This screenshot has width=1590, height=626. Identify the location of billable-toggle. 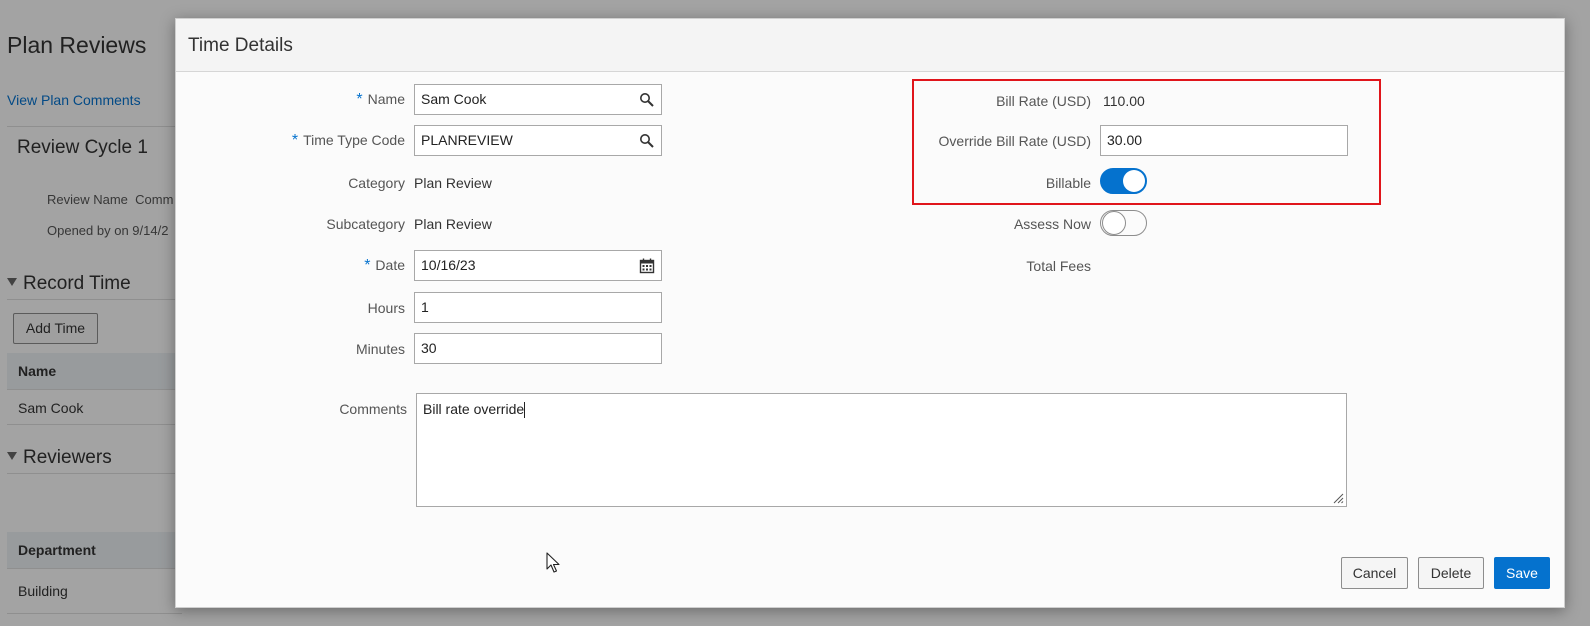
(1123, 181).